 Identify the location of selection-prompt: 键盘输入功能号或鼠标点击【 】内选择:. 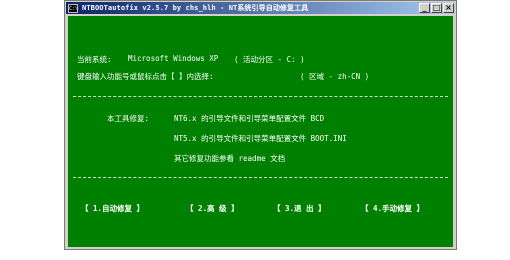
(145, 76).